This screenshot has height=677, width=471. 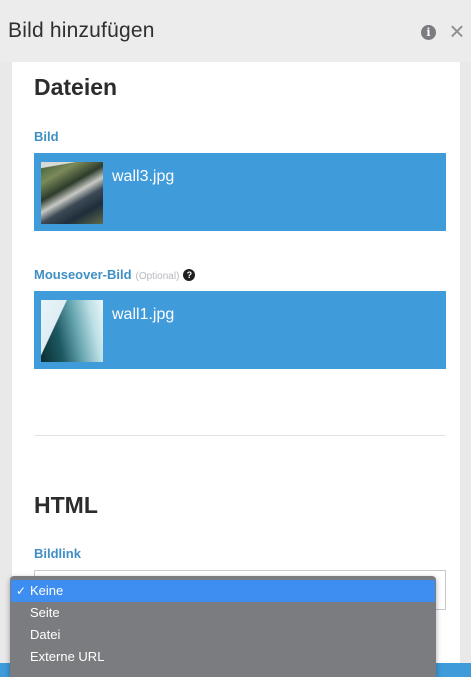 What do you see at coordinates (66, 505) in the screenshot?
I see `html-section-title: HTML` at bounding box center [66, 505].